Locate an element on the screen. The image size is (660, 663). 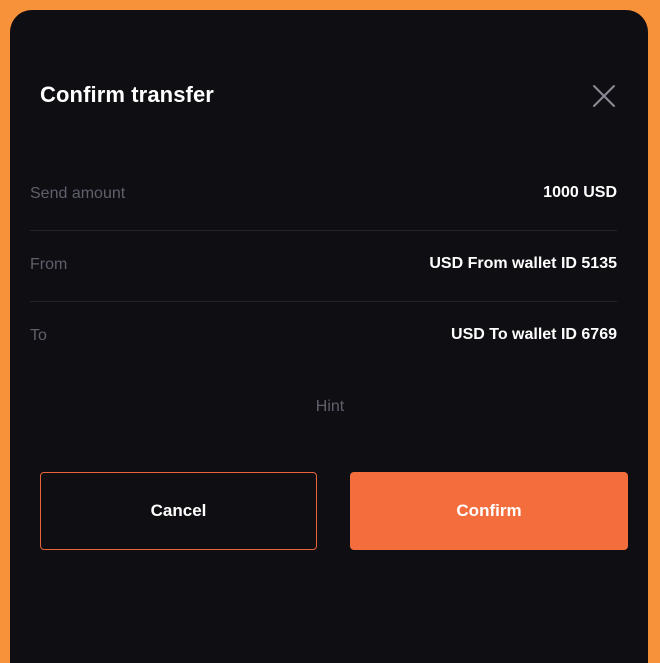
confirm-button: Confirm is located at coordinates (489, 511).